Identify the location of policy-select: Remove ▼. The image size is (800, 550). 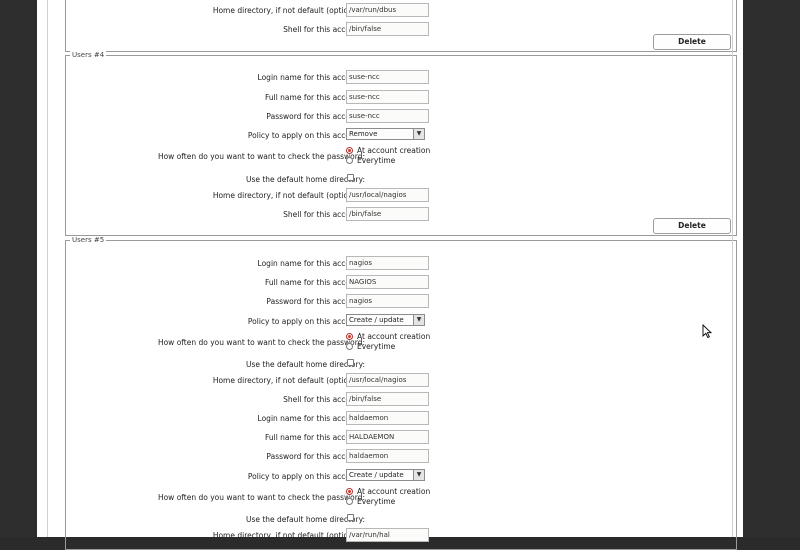
(385, 134).